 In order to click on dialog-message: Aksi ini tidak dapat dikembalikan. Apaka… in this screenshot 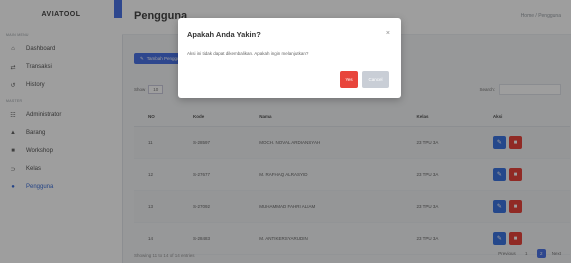, I will do `click(248, 53)`.